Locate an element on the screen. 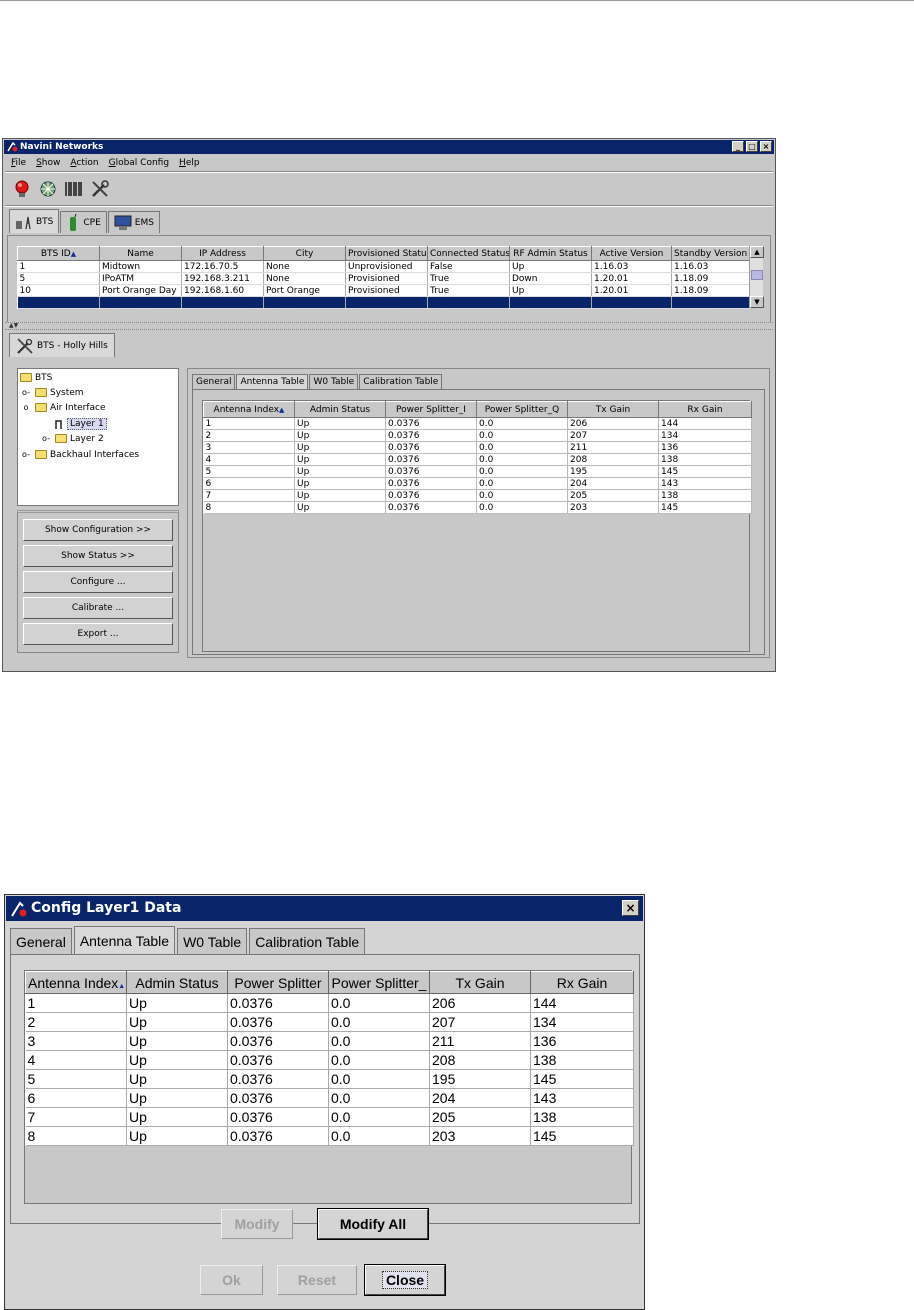  bts-table-scrollbar: ▲ ▼ is located at coordinates (756, 277).